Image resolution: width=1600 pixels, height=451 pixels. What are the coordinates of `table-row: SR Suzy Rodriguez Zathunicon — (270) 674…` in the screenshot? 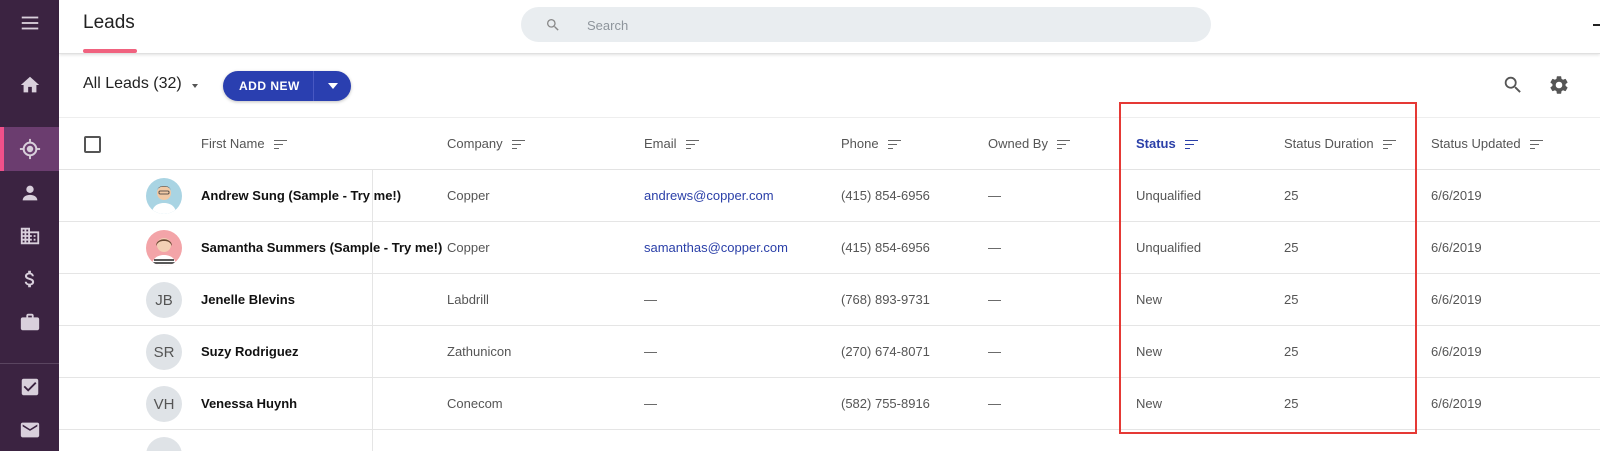 It's located at (829, 352).